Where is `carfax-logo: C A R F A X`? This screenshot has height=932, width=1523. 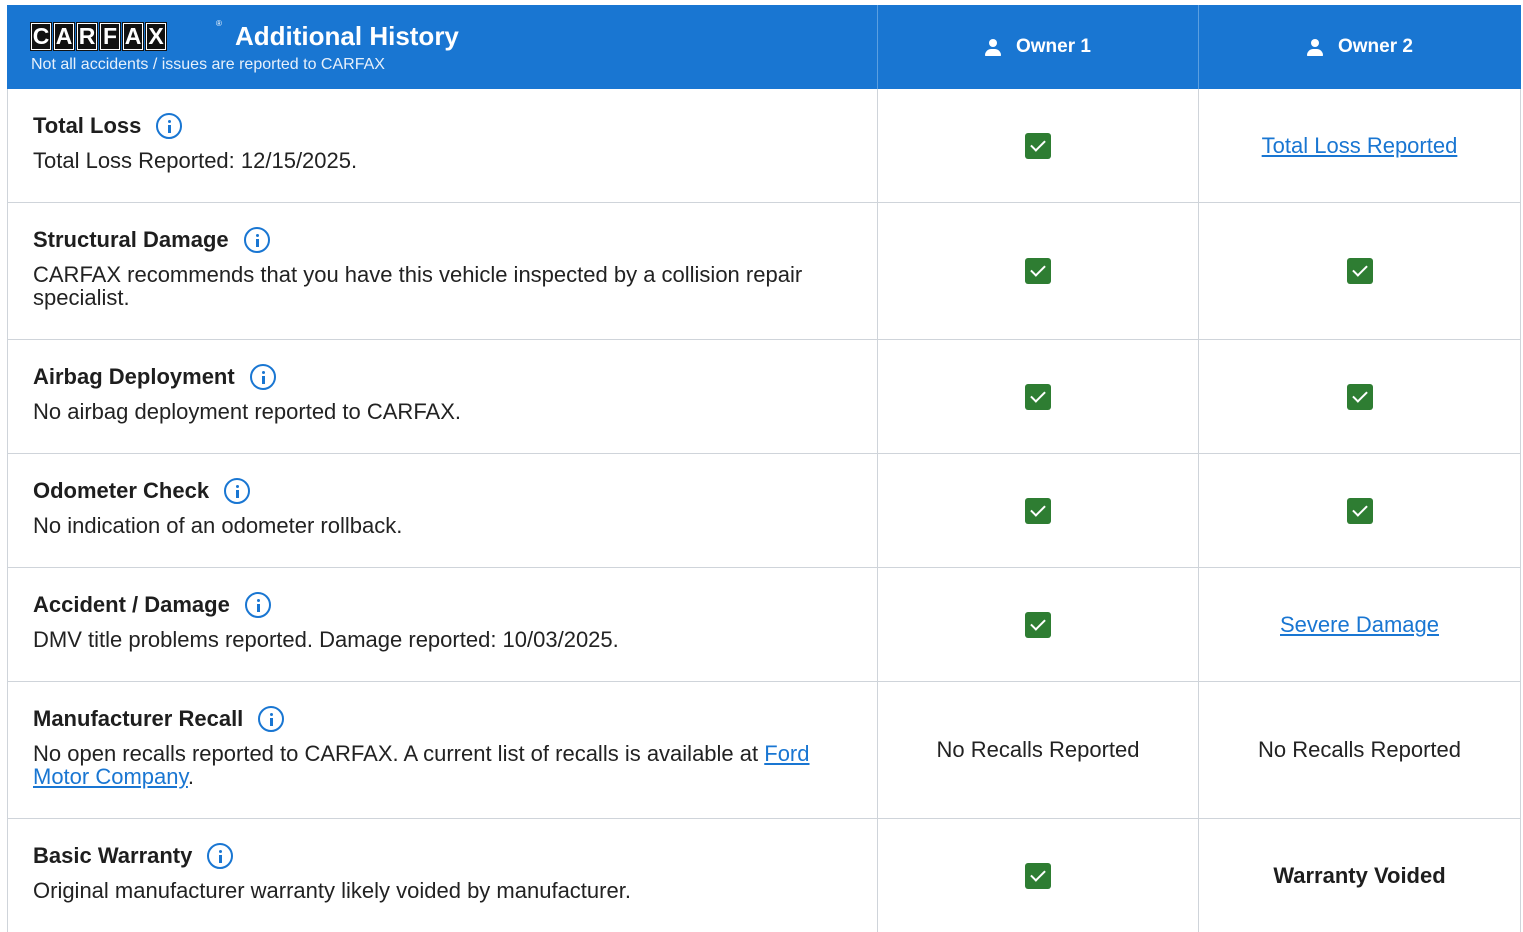
carfax-logo: C A R F A X is located at coordinates (99, 36).